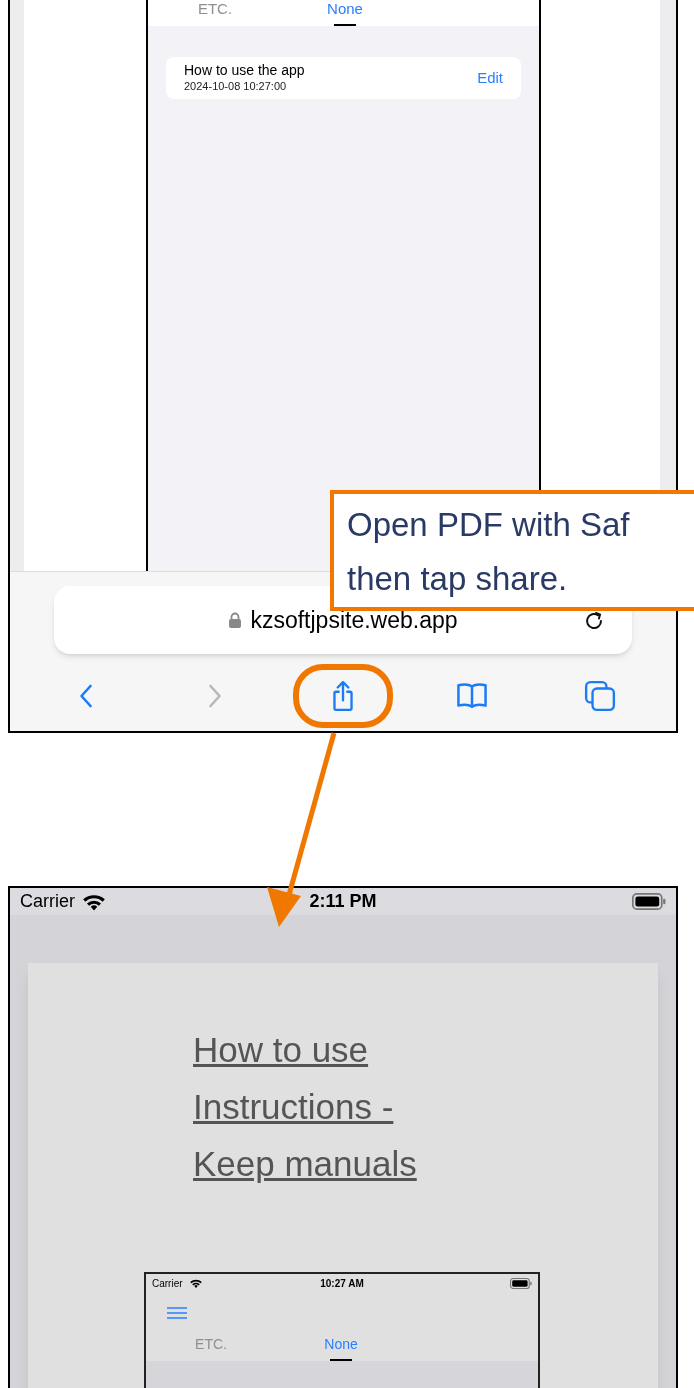  I want to click on status-time: 10:27 AM, so click(342, 1283).